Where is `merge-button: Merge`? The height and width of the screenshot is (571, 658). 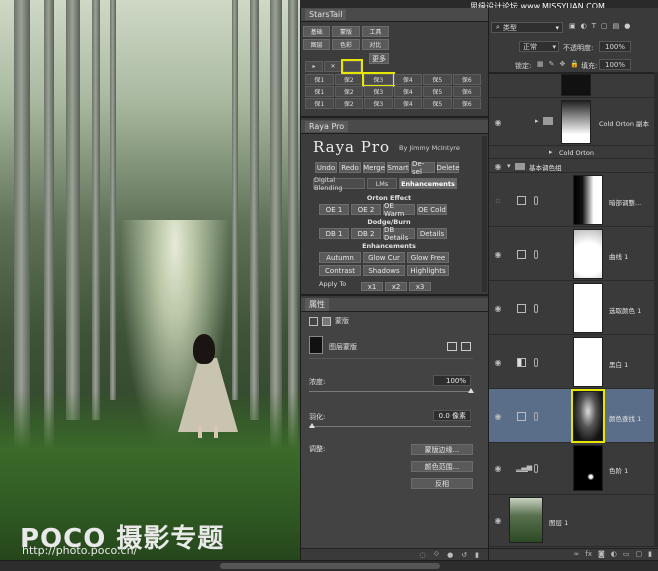
merge-button: Merge is located at coordinates (374, 167).